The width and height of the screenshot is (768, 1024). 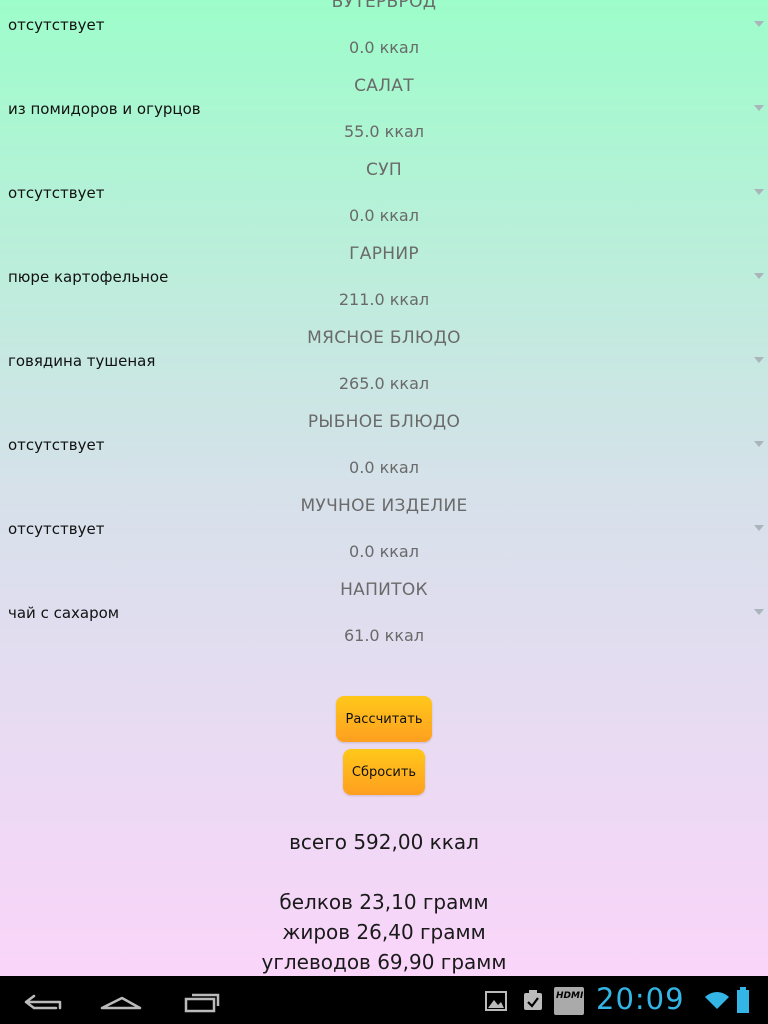 I want to click on section-kcal: 211.0 ккал, so click(x=384, y=299).